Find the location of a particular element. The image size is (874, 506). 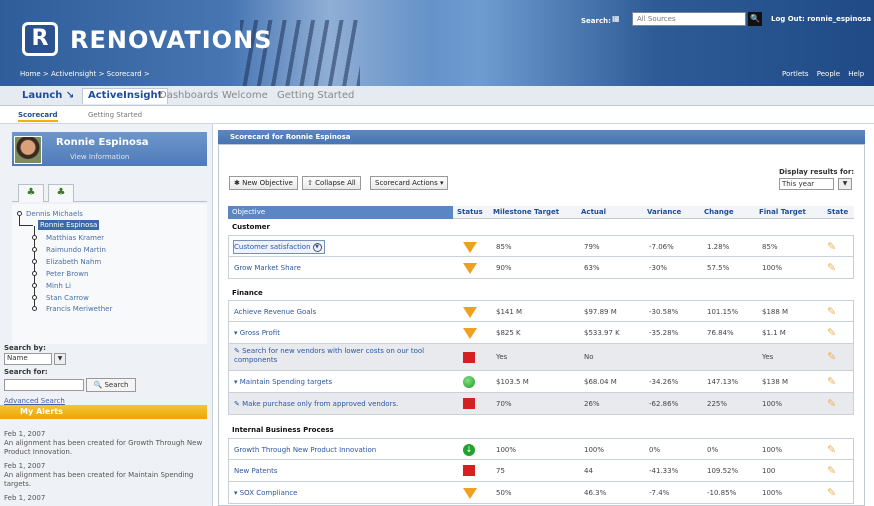

tab-welcome: Welcome is located at coordinates (245, 95).